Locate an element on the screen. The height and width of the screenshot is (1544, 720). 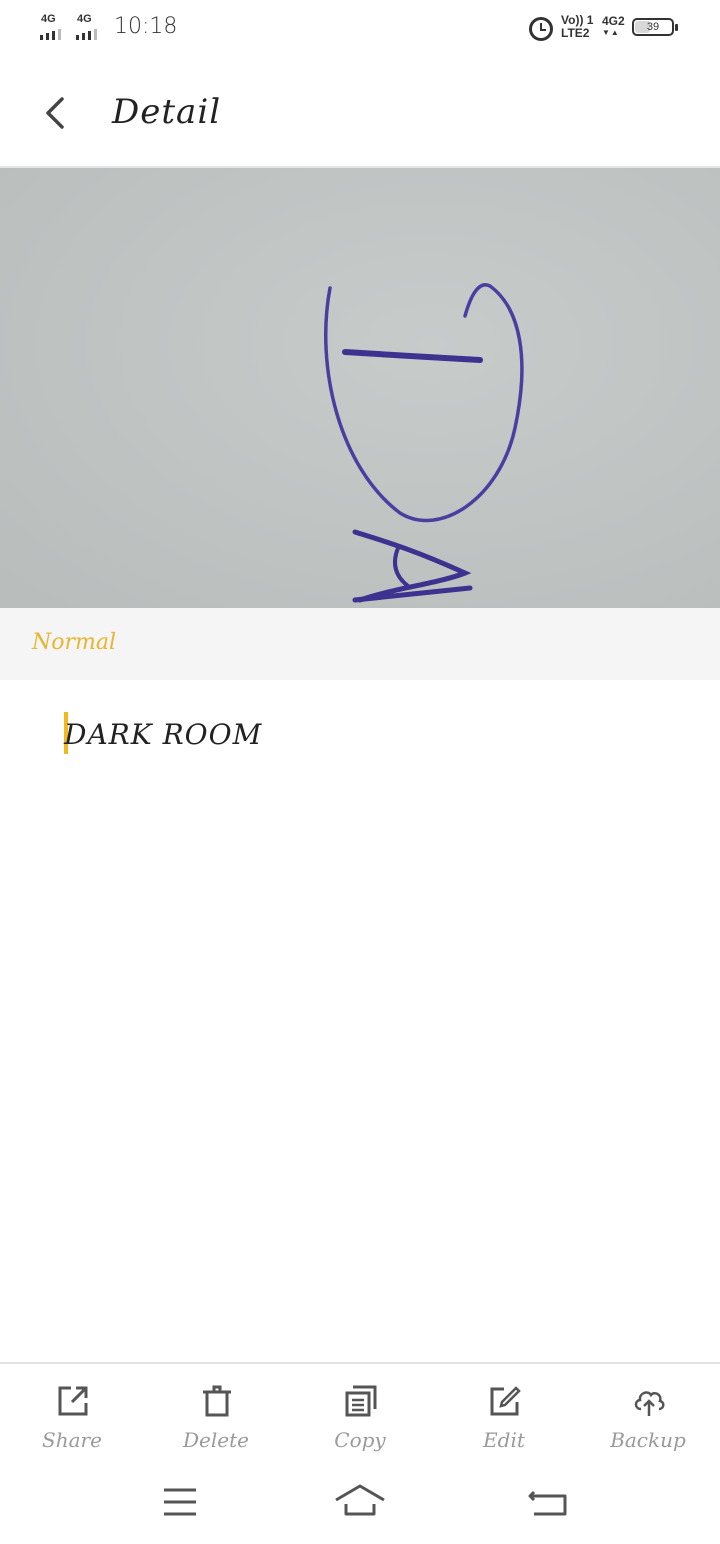
battery-level-text: 39 is located at coordinates (653, 27).